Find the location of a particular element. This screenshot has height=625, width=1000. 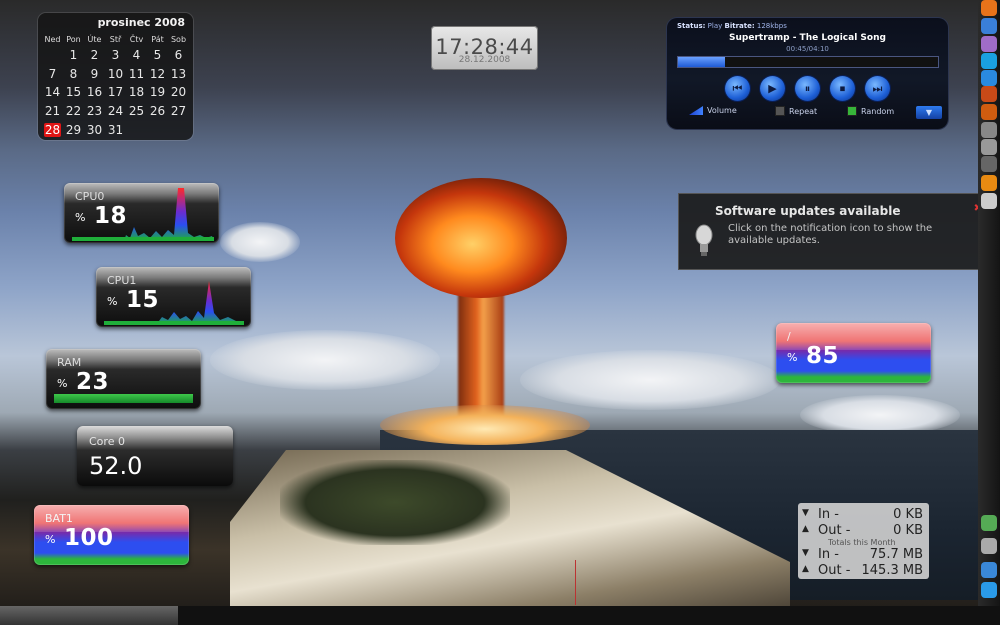

paw-icon is located at coordinates (989, 94).